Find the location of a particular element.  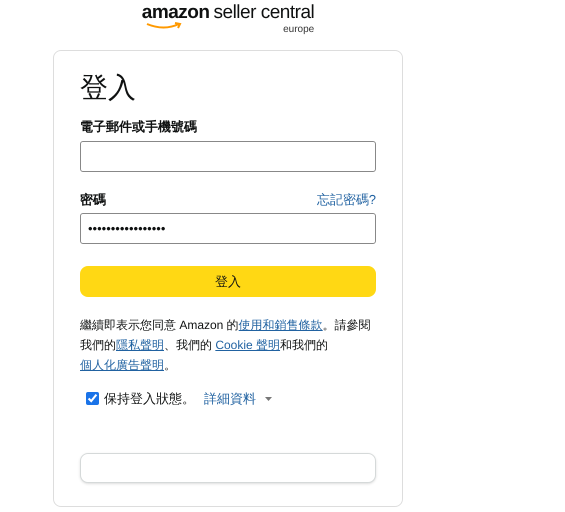

policy-link: Cookie 聲明 is located at coordinates (247, 345).